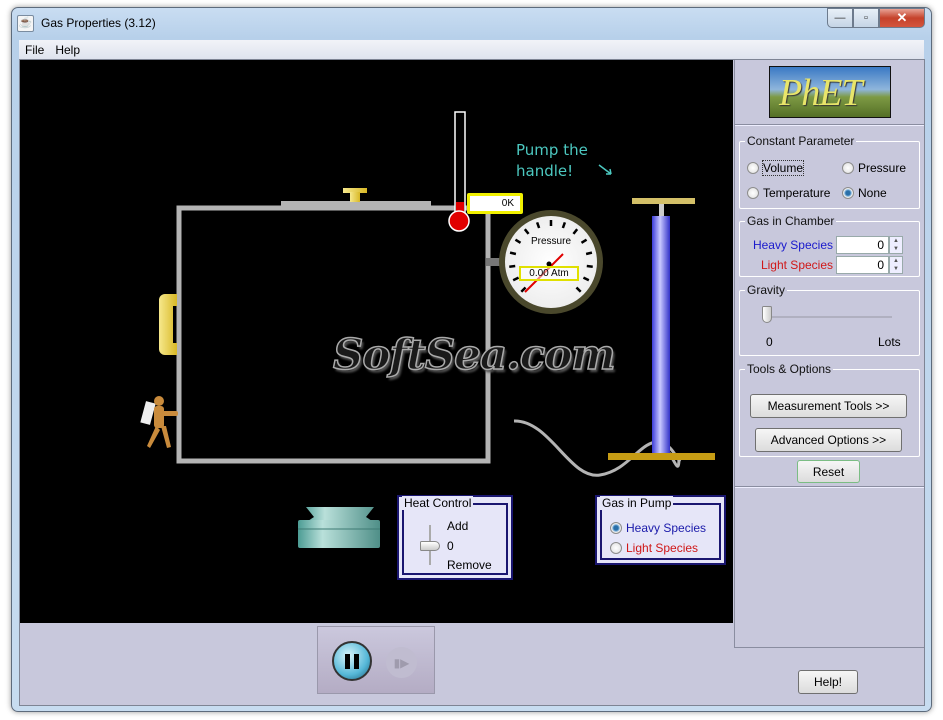 Image resolution: width=943 pixels, height=720 pixels. I want to click on side-handle-icon, so click(168, 324).